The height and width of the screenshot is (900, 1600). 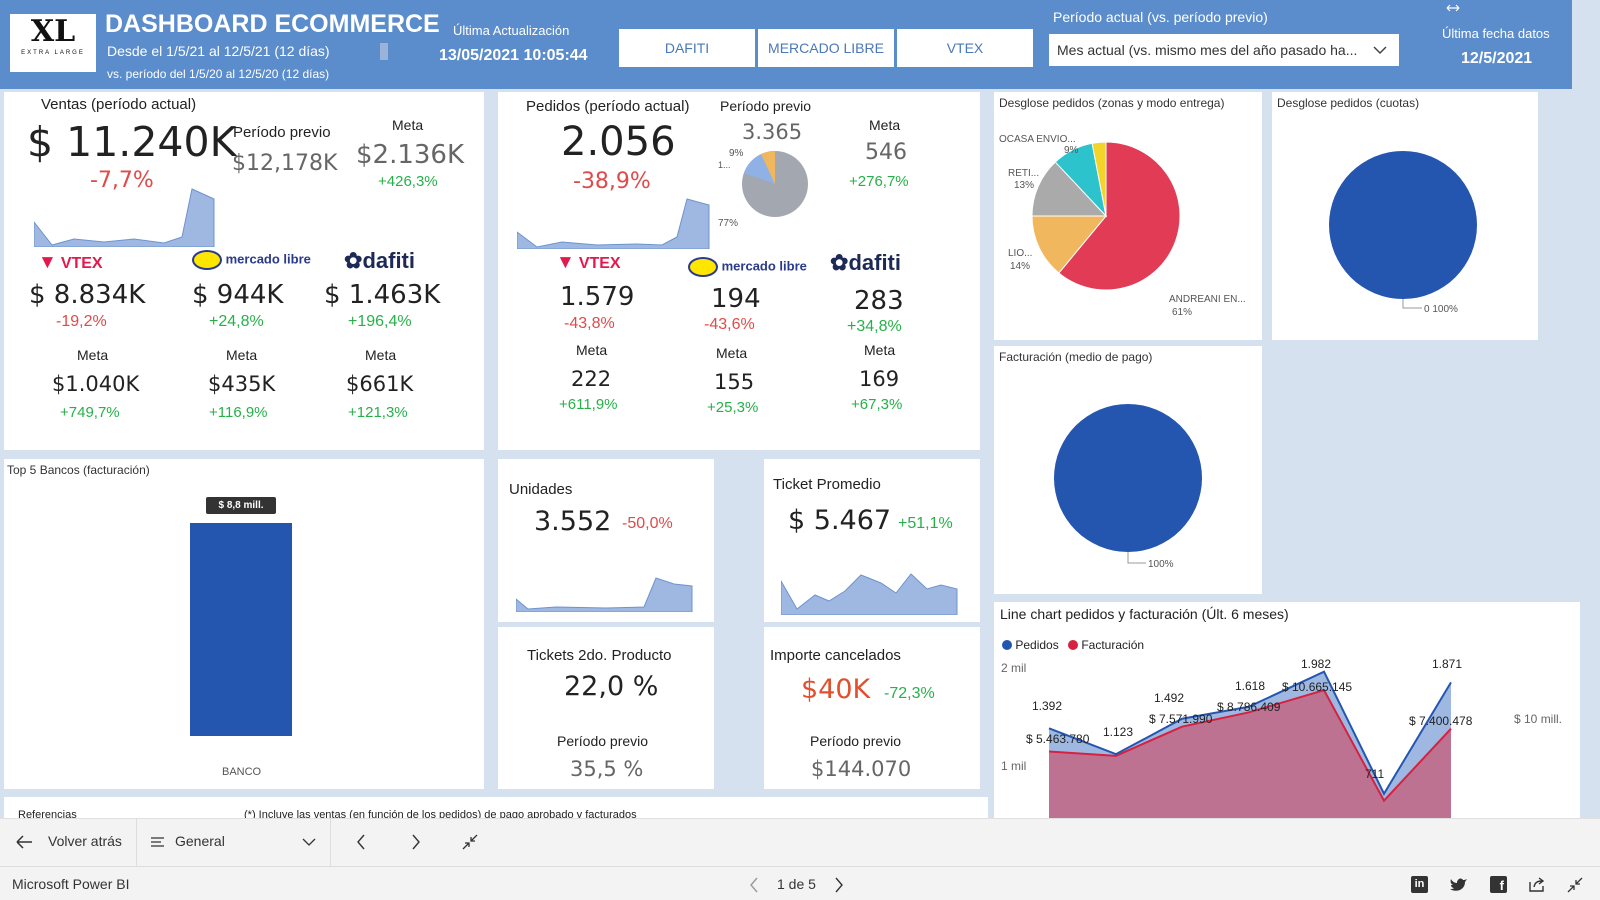 I want to click on mercado-libre-logo-orders: mercado libre, so click(x=747, y=267).